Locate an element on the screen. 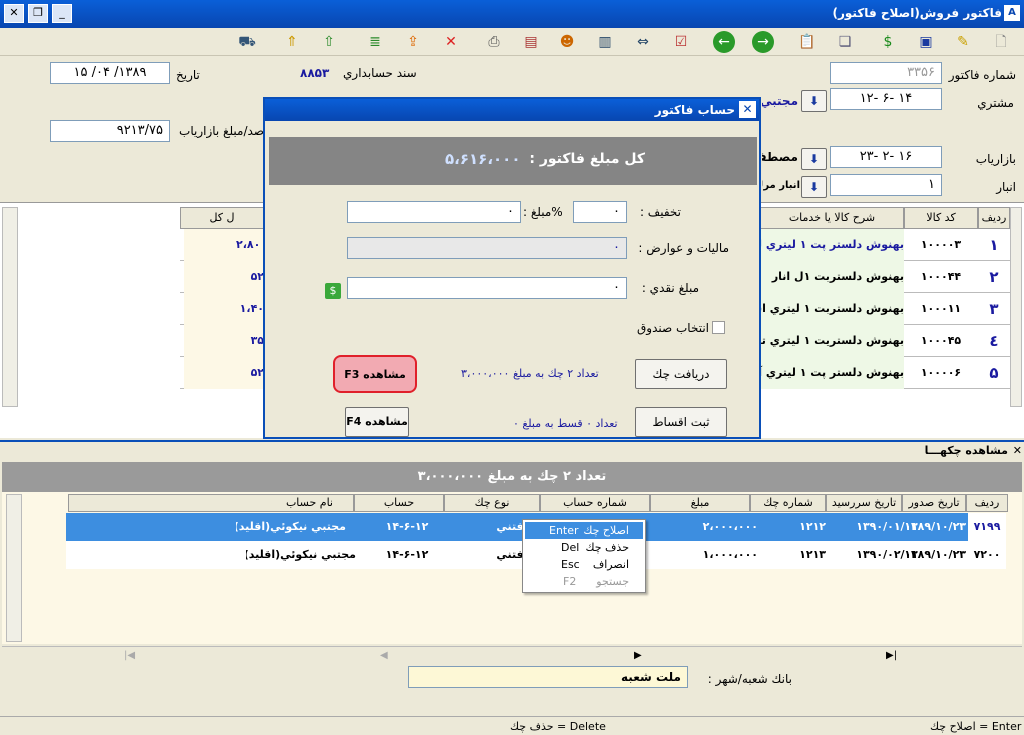  prev-arrow-icon: ← is located at coordinates (724, 42).